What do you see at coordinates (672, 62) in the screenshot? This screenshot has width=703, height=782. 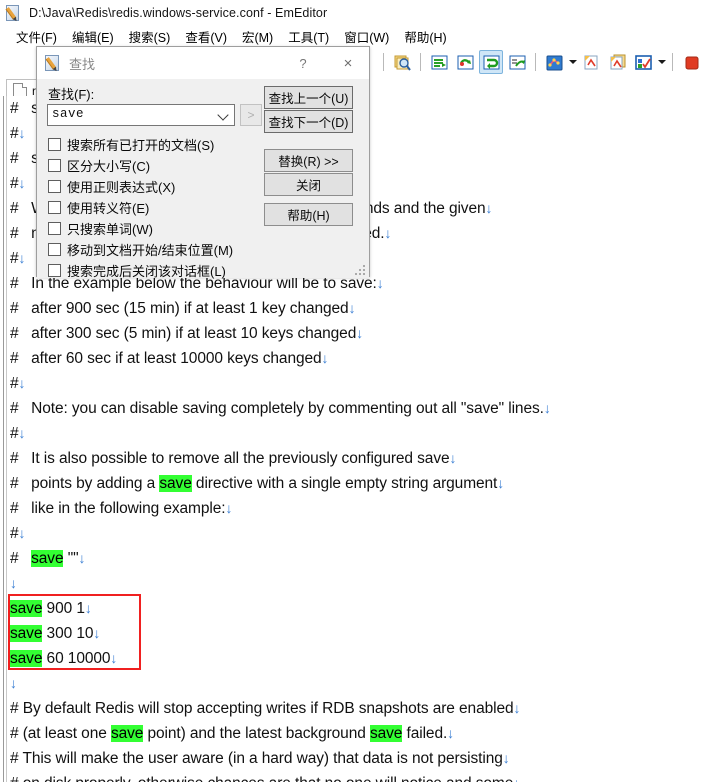 I see `toolbar-separator` at bounding box center [672, 62].